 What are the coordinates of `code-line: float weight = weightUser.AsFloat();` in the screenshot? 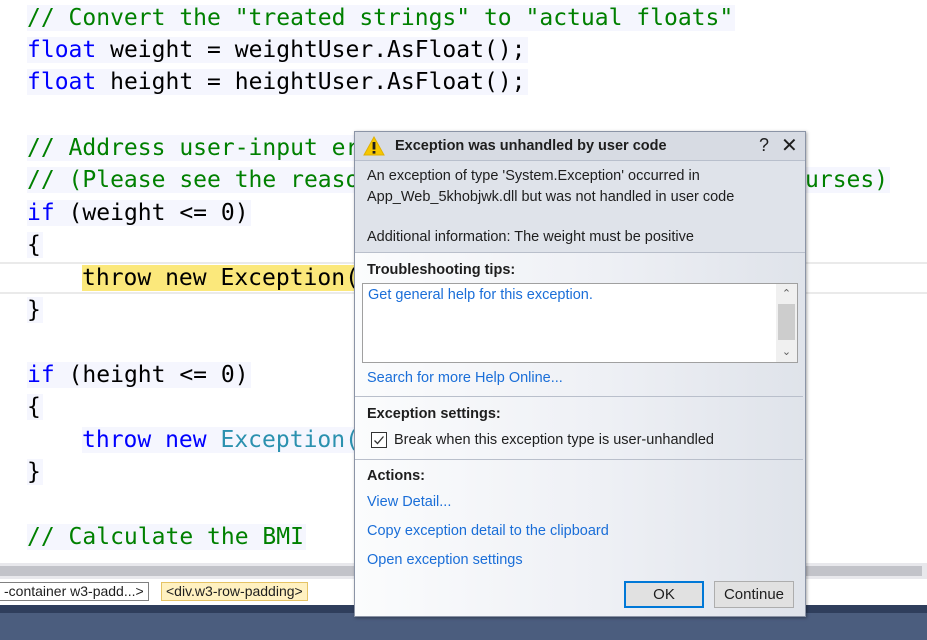 It's located at (277, 50).